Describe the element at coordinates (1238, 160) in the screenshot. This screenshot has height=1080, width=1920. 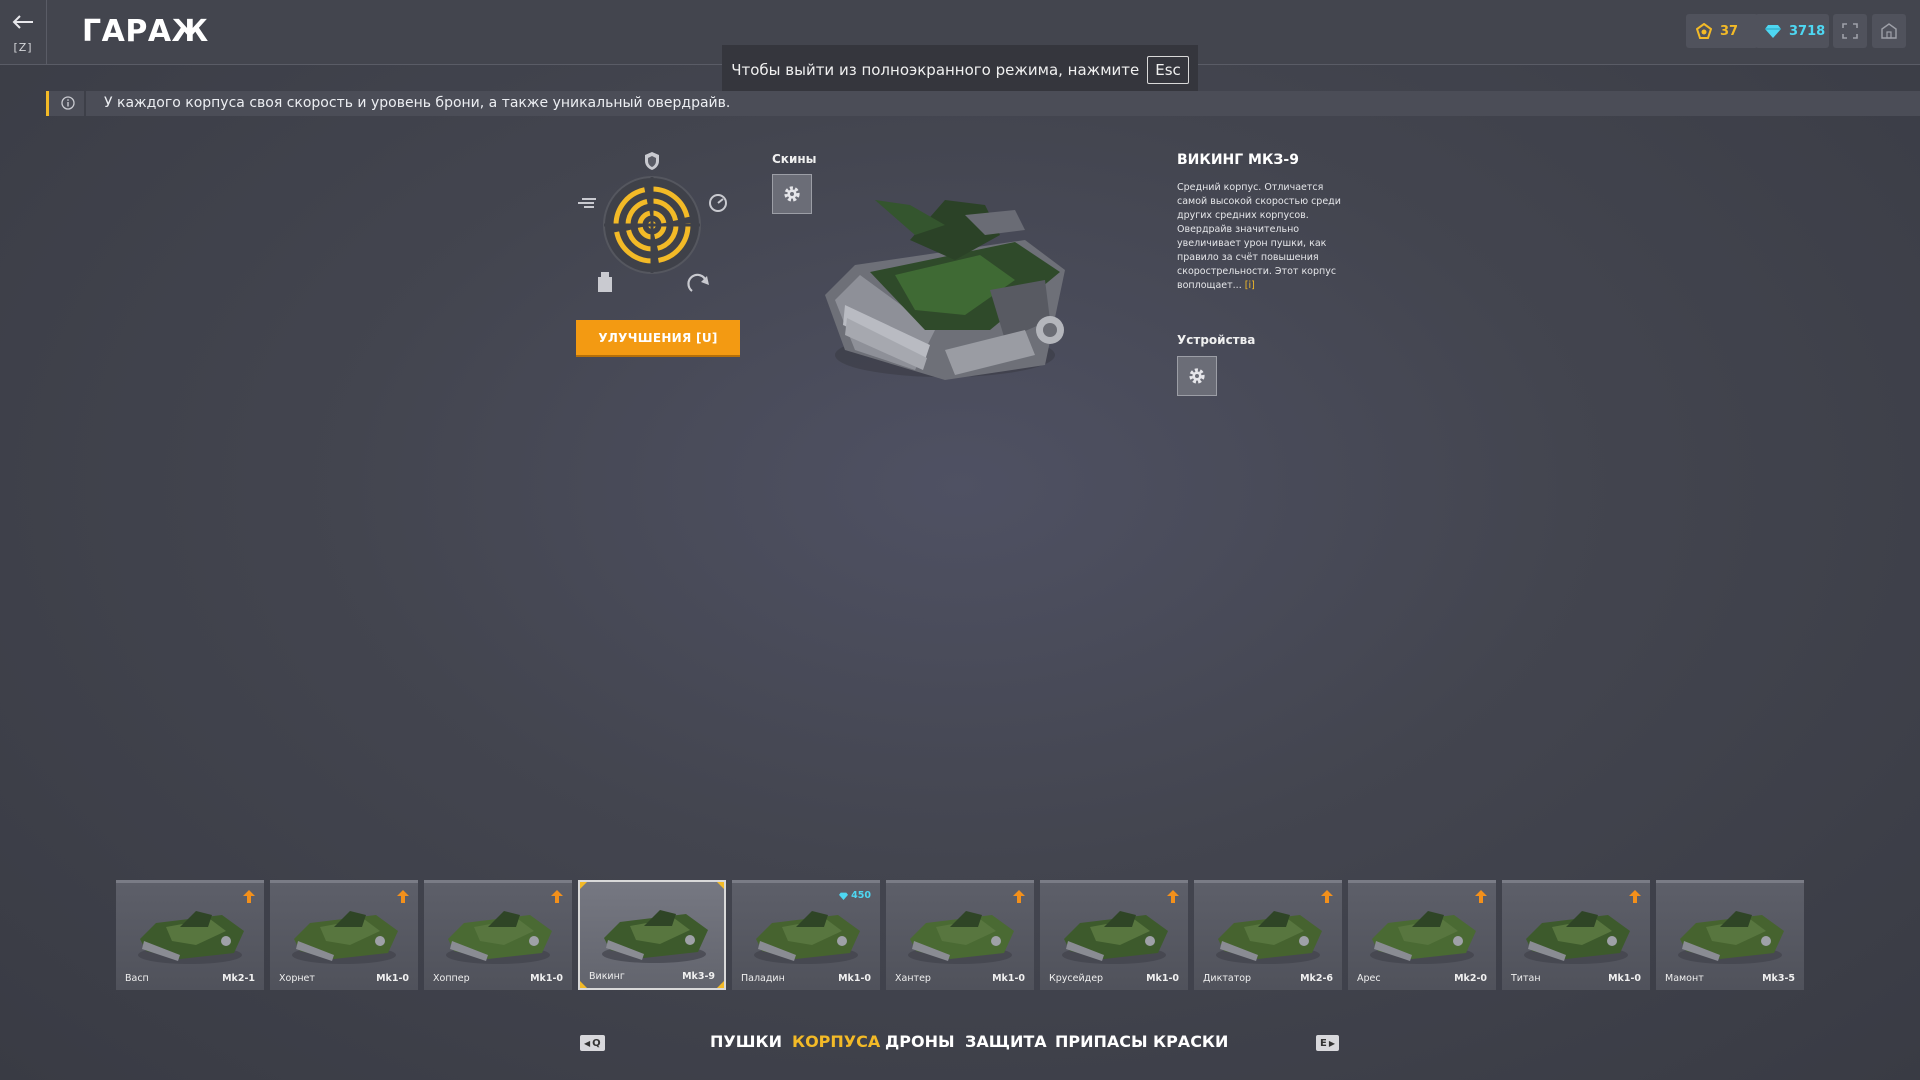
I see `hull-name: ВИКИНГ МКЗ-9` at that location.